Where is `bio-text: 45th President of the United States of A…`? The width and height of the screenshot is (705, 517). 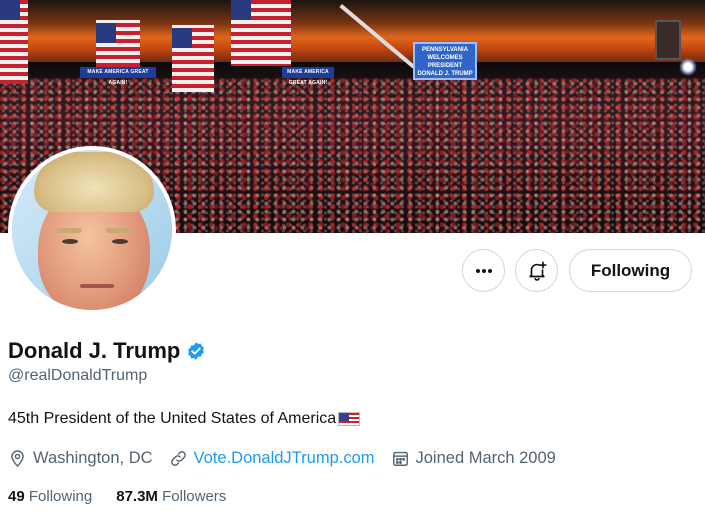 bio-text: 45th President of the United States of A… is located at coordinates (172, 418).